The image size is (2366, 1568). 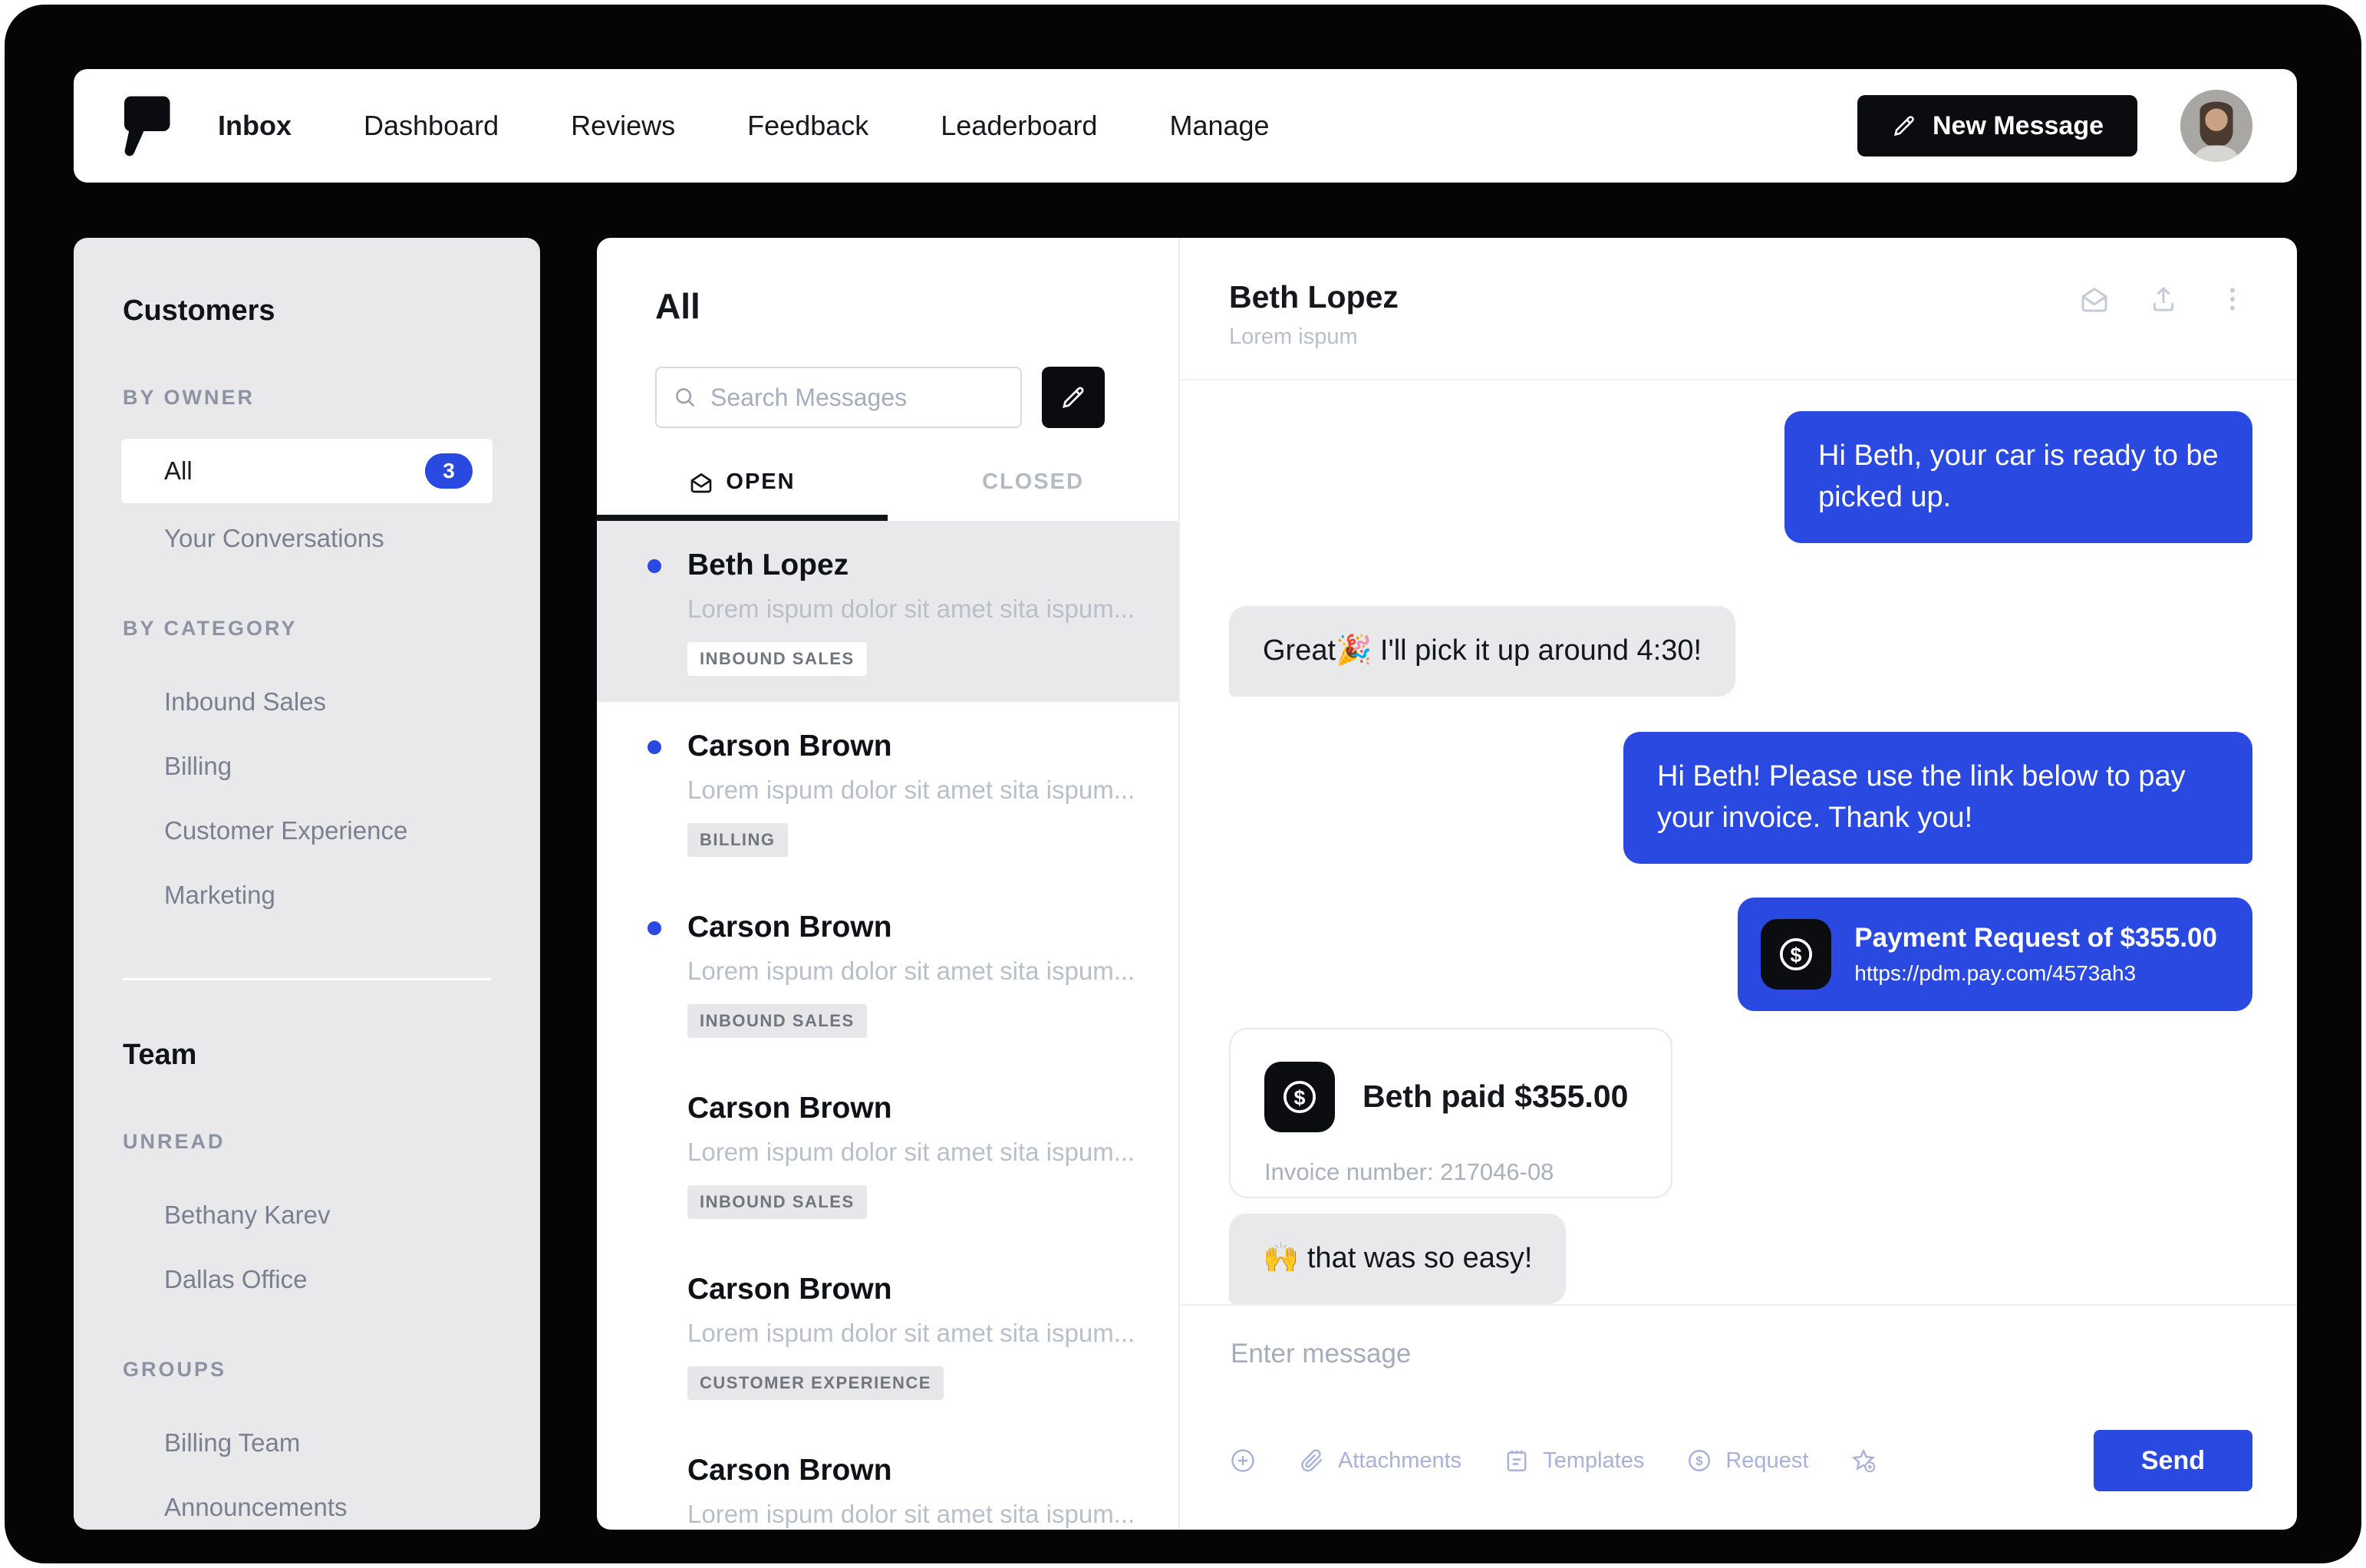 I want to click on sidebar-item-billing-team: Billing Team, so click(x=307, y=1443).